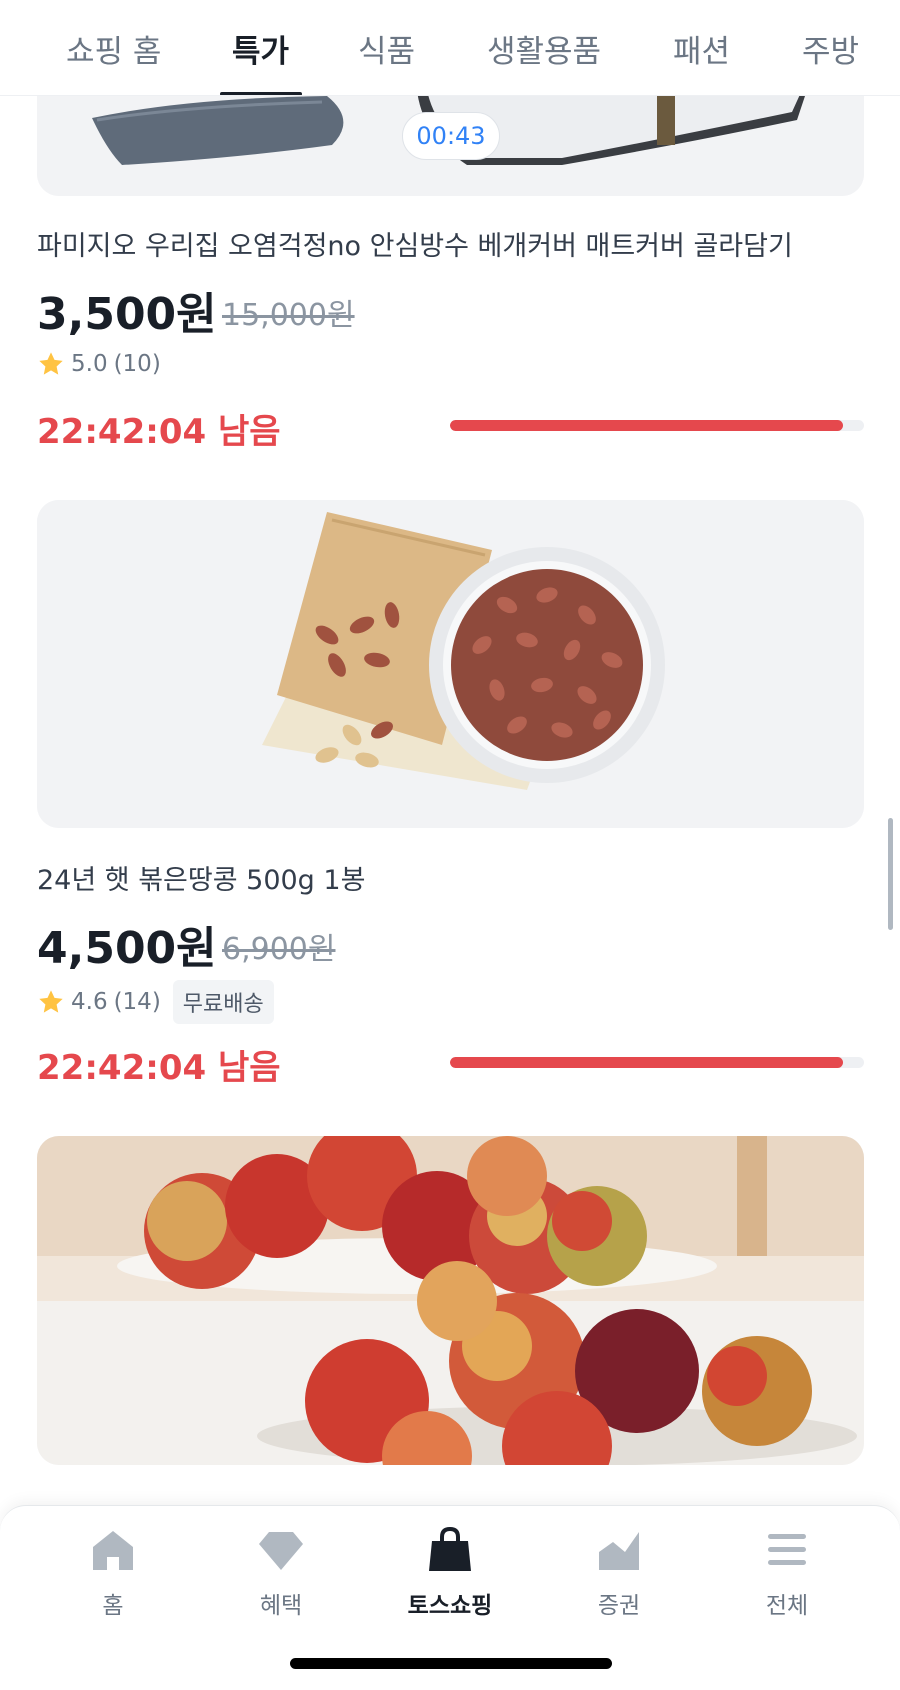 The height and width of the screenshot is (1690, 900). What do you see at coordinates (386, 48) in the screenshot?
I see `tab-food: 식품` at bounding box center [386, 48].